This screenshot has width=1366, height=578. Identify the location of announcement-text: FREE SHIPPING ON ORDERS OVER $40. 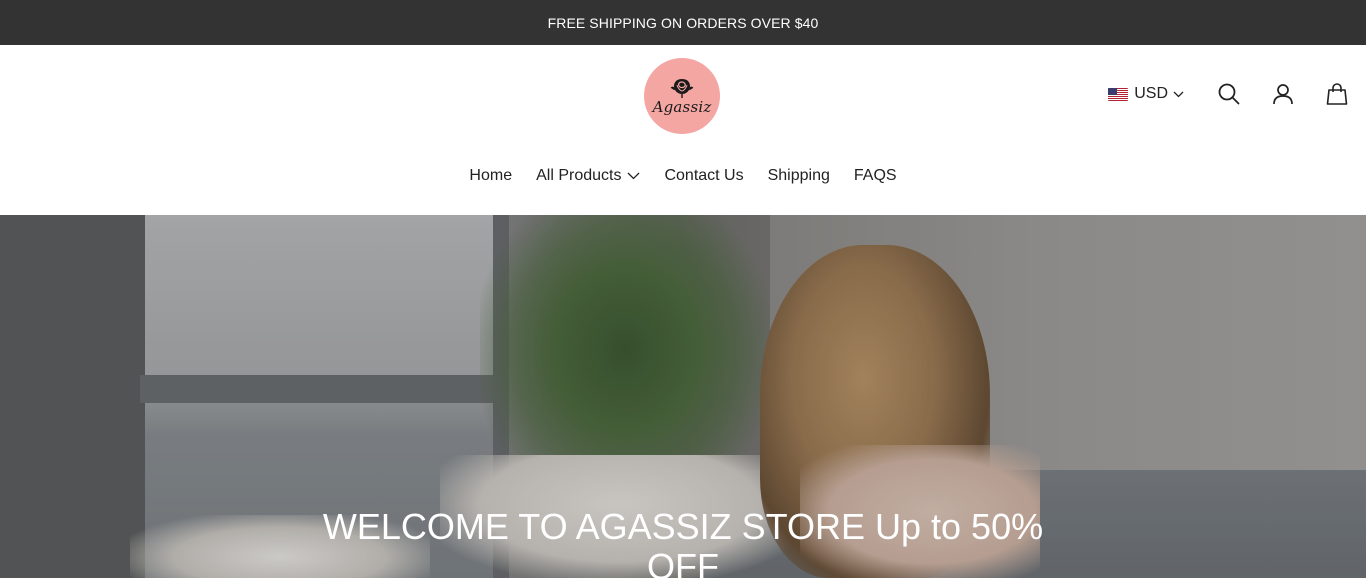
(683, 22).